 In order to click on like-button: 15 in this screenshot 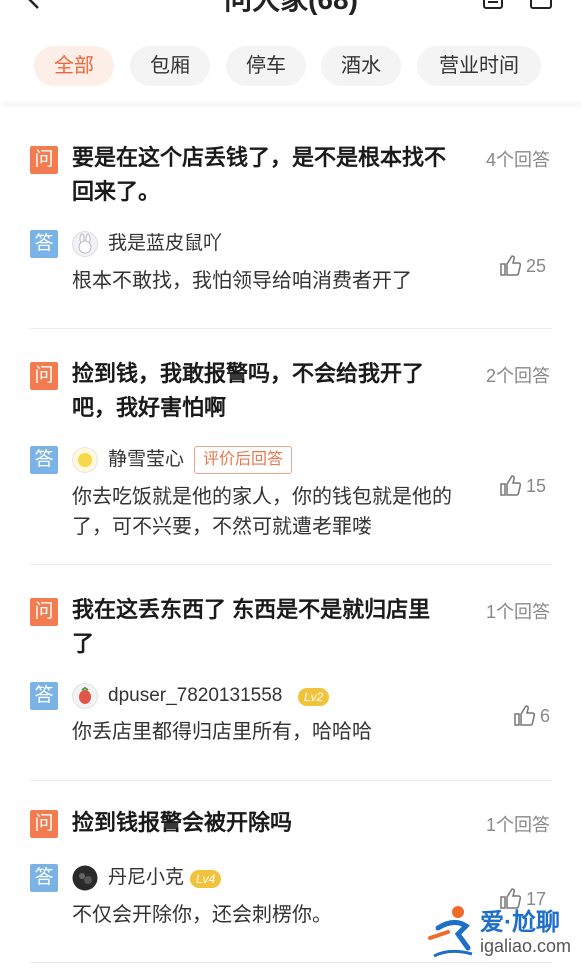, I will do `click(522, 486)`.